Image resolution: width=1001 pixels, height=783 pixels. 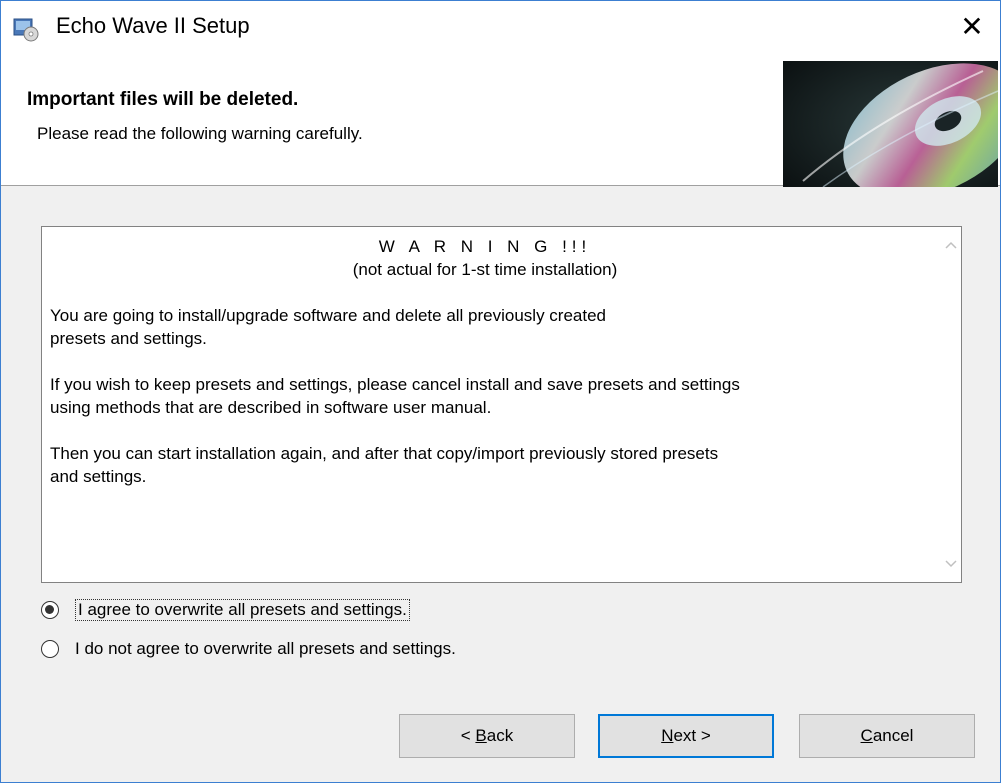 What do you see at coordinates (866, 735) in the screenshot?
I see `cancel-accesskey: C` at bounding box center [866, 735].